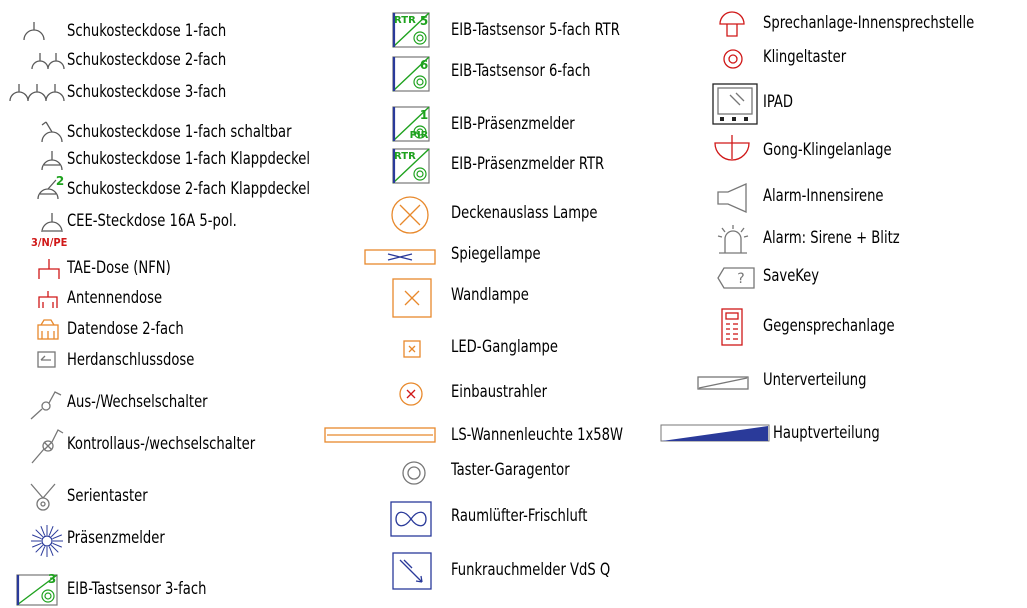 The image size is (1027, 608). What do you see at coordinates (52, 161) in the screenshot?
I see `flap-socket-icon` at bounding box center [52, 161].